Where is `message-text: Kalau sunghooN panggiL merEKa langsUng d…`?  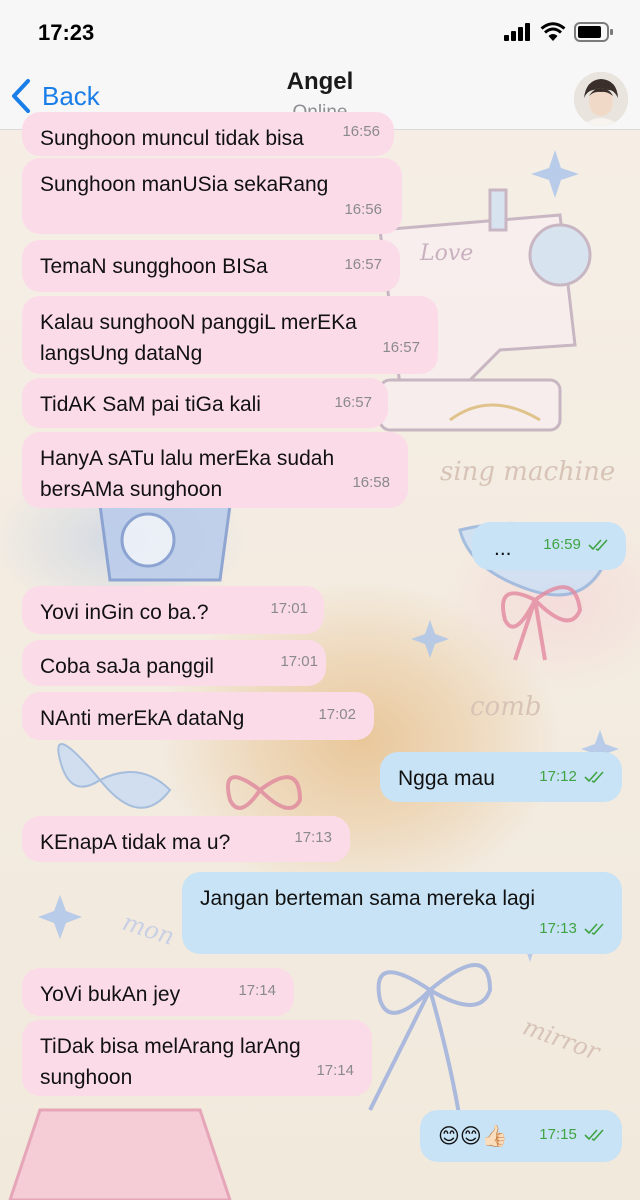 message-text: Kalau sunghooN panggiL merEKa langsUng d… is located at coordinates (198, 338).